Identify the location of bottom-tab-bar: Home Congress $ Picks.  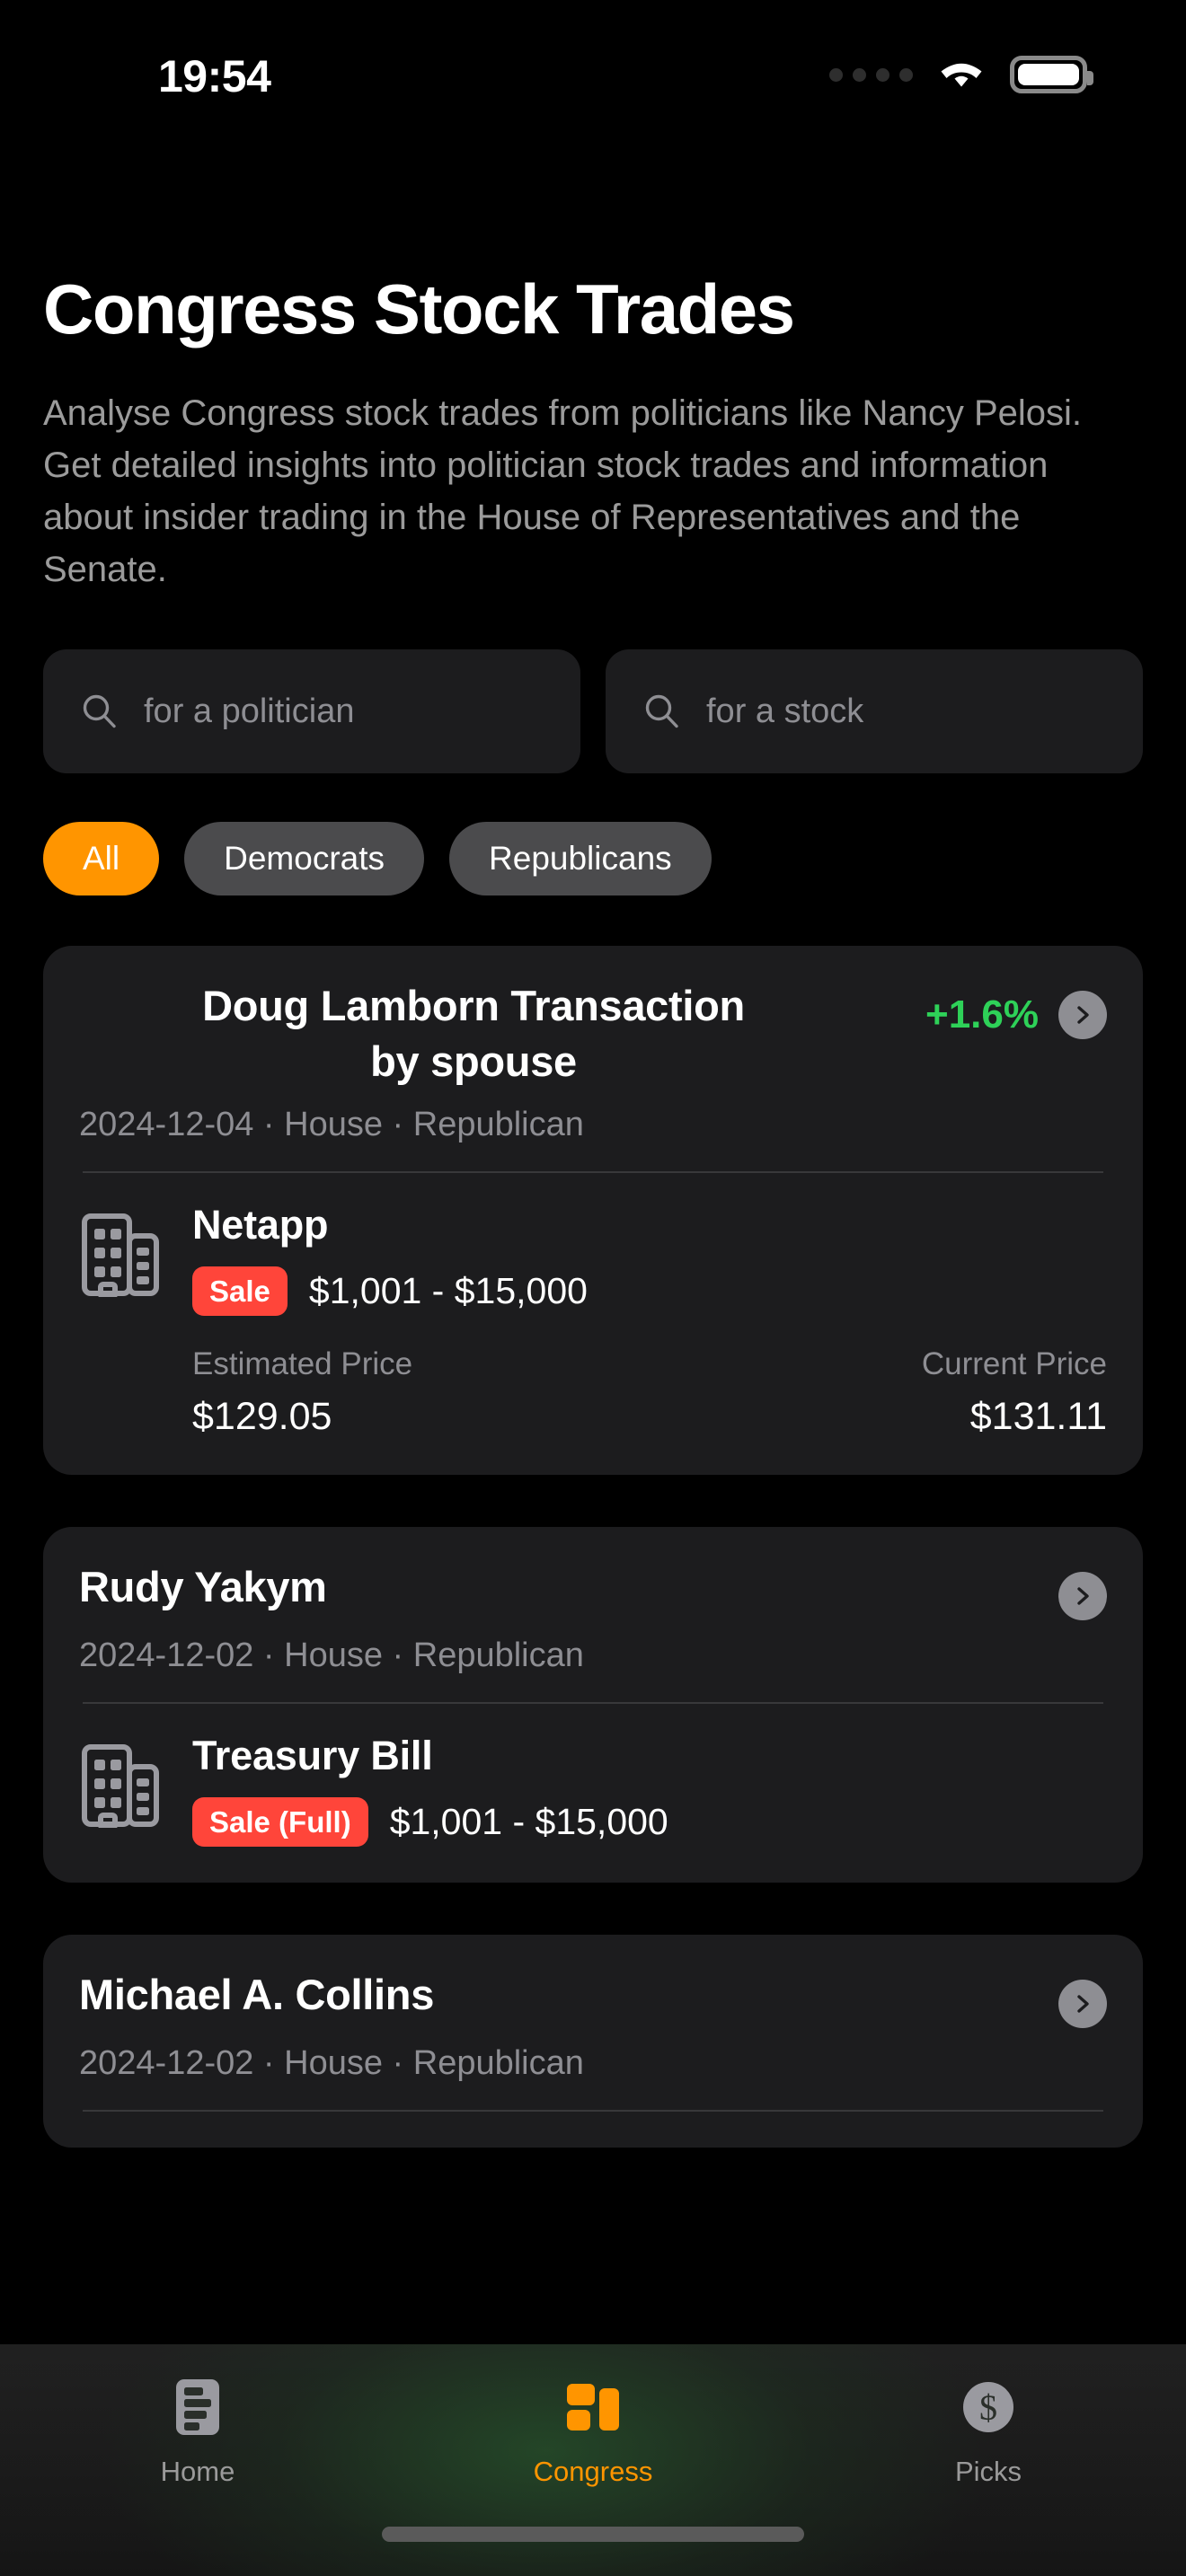
(593, 2460).